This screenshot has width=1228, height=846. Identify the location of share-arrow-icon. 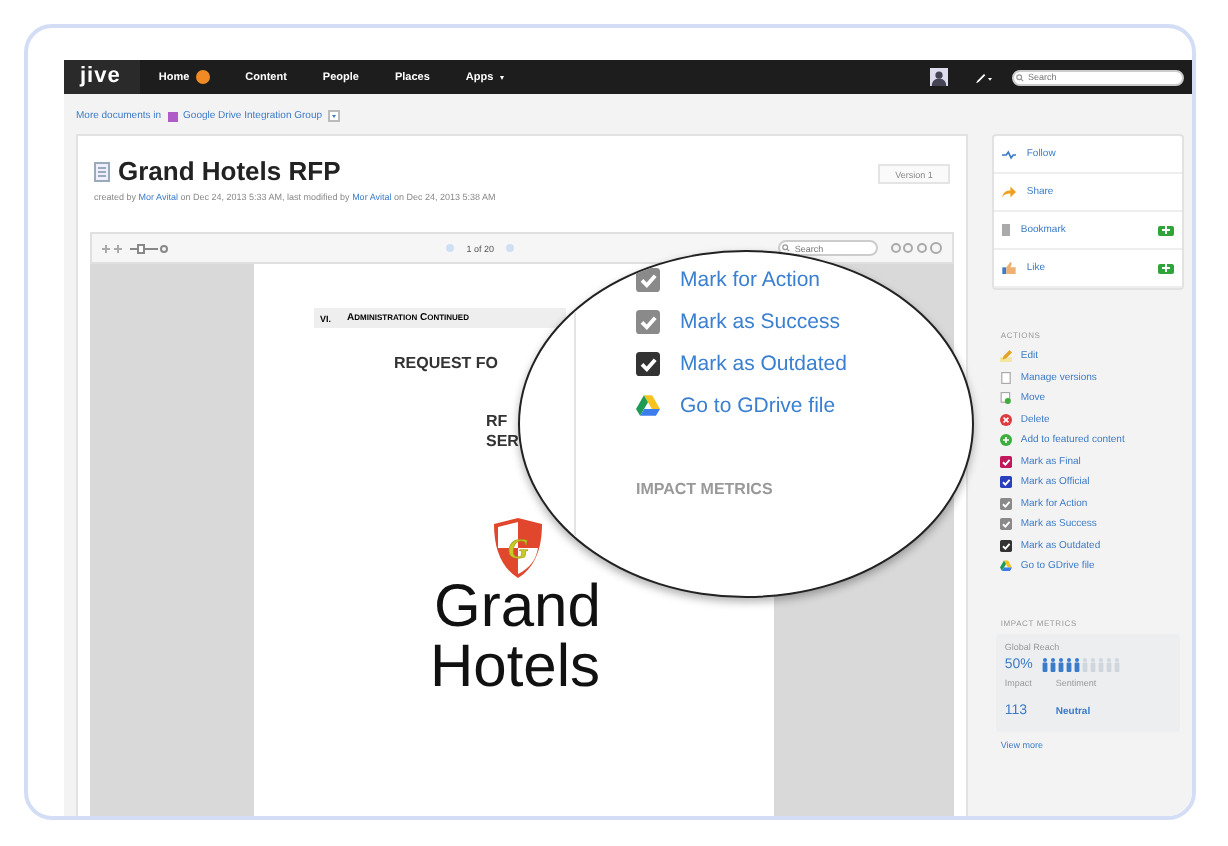
(1009, 192).